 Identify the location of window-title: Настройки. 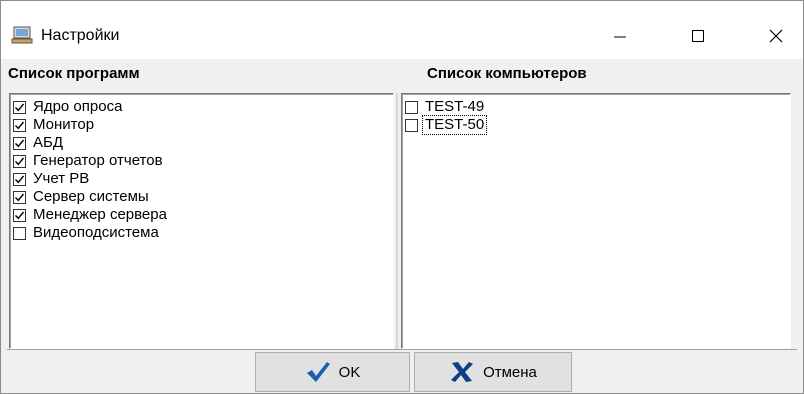
(80, 35).